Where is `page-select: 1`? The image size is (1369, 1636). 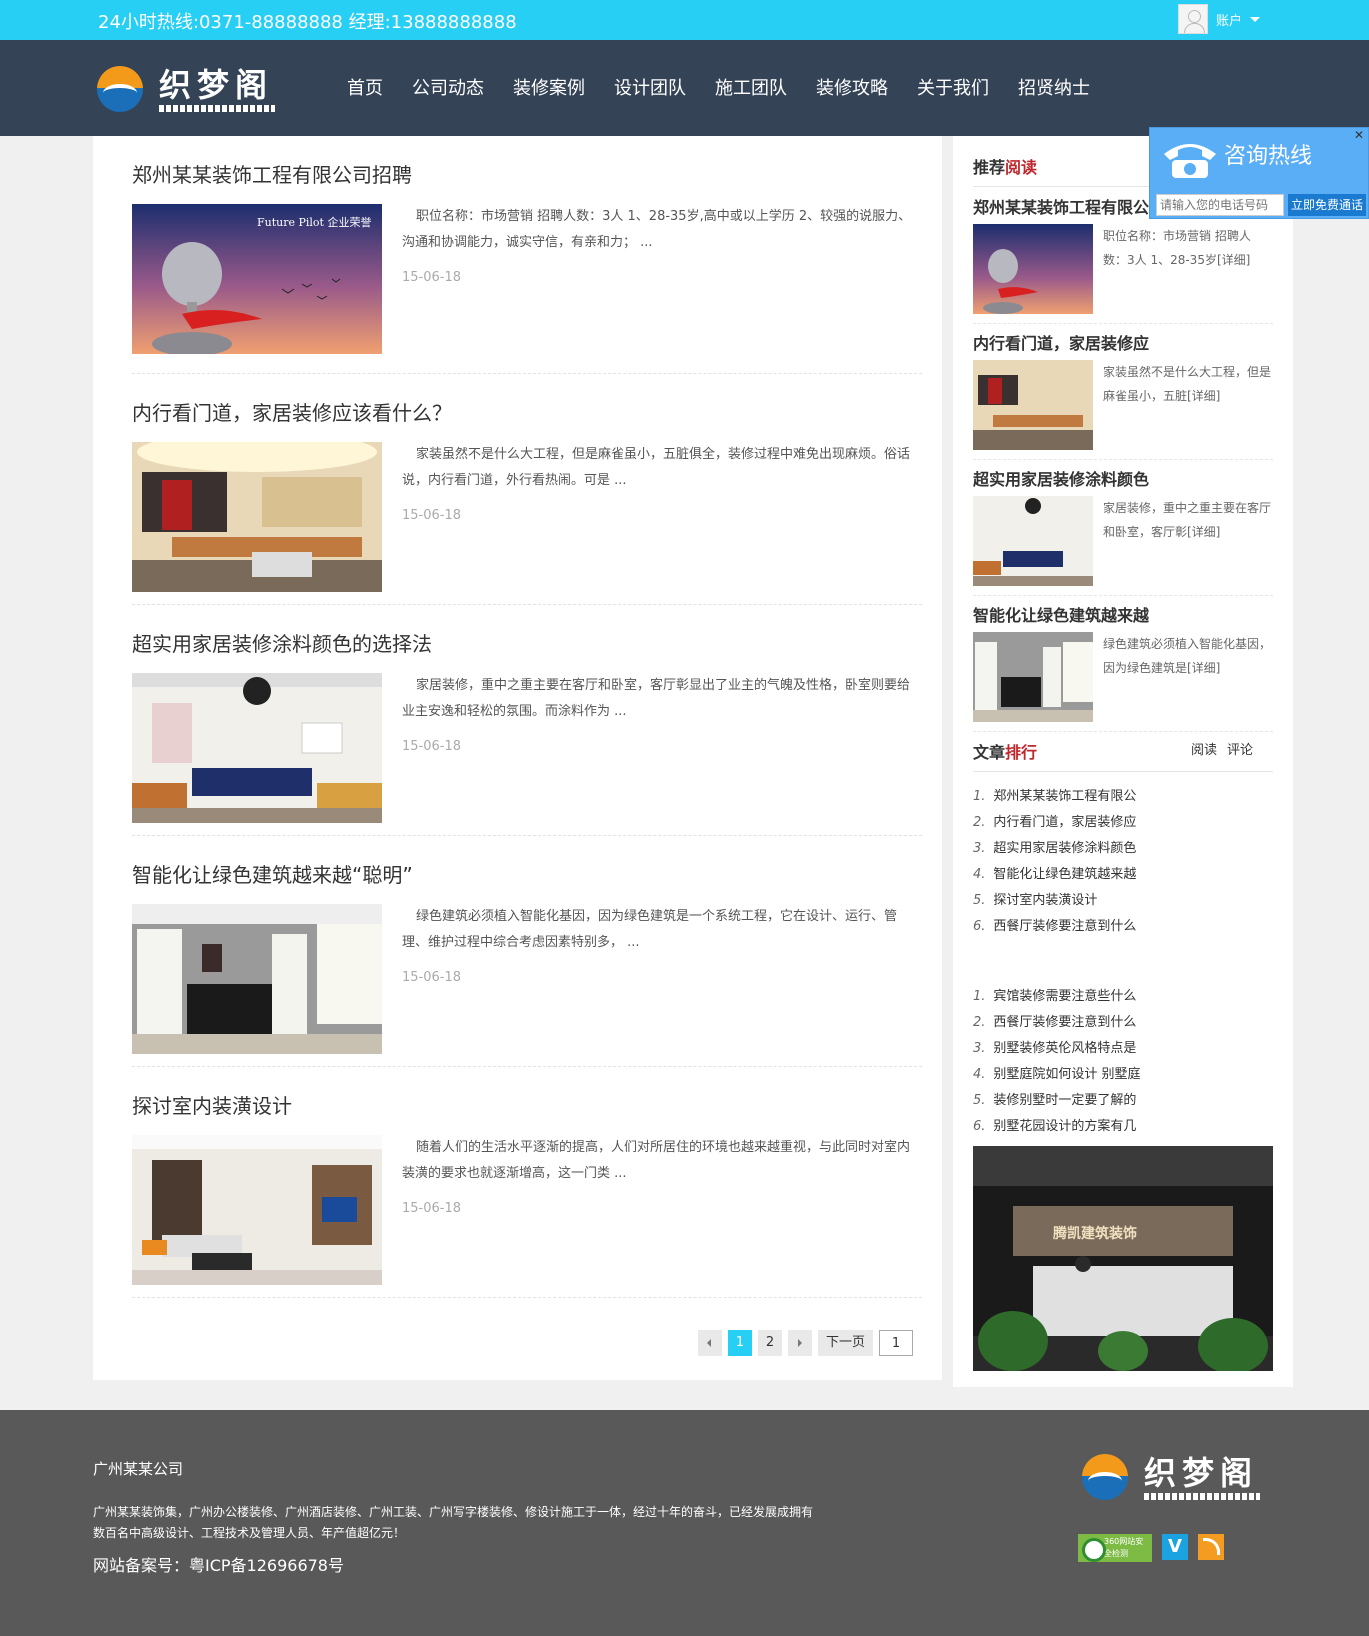
page-select: 1 is located at coordinates (896, 1343).